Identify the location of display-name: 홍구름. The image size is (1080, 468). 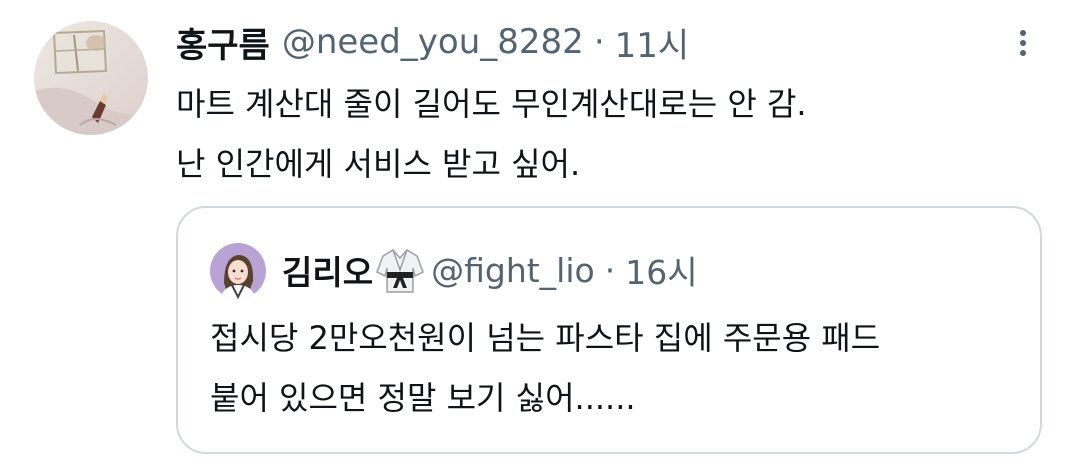
(223, 42).